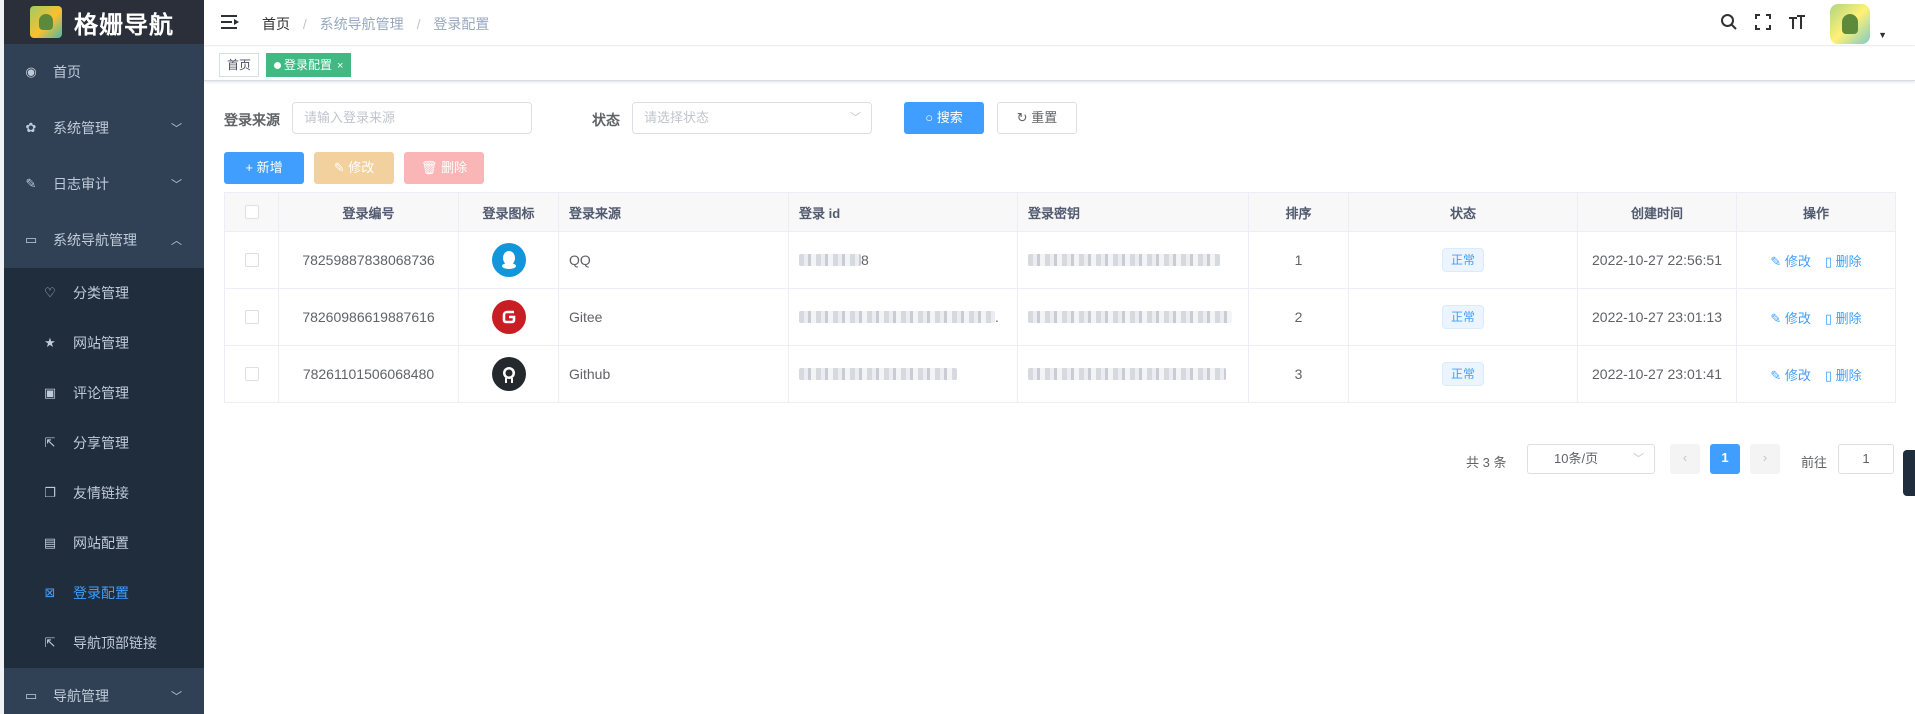 The height and width of the screenshot is (714, 1915). Describe the element at coordinates (1299, 317) in the screenshot. I see `cell-sort: 2` at that location.